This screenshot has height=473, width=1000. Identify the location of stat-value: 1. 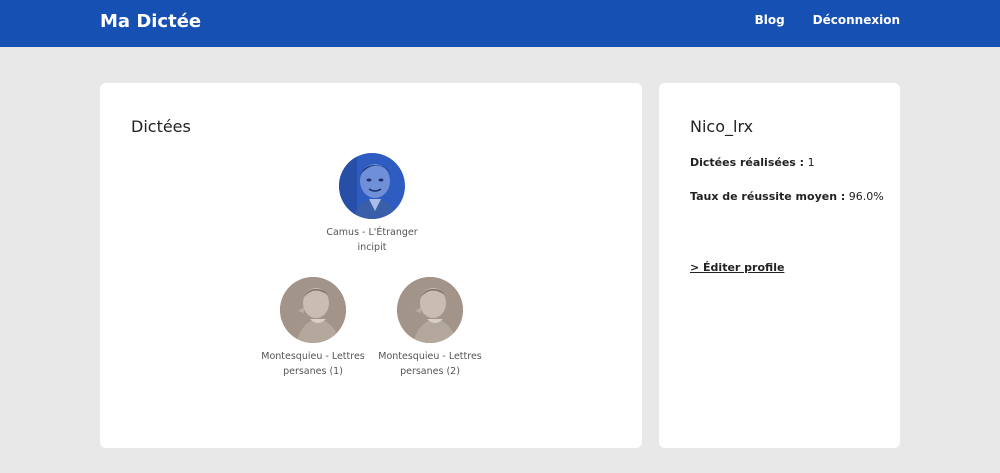
(811, 162).